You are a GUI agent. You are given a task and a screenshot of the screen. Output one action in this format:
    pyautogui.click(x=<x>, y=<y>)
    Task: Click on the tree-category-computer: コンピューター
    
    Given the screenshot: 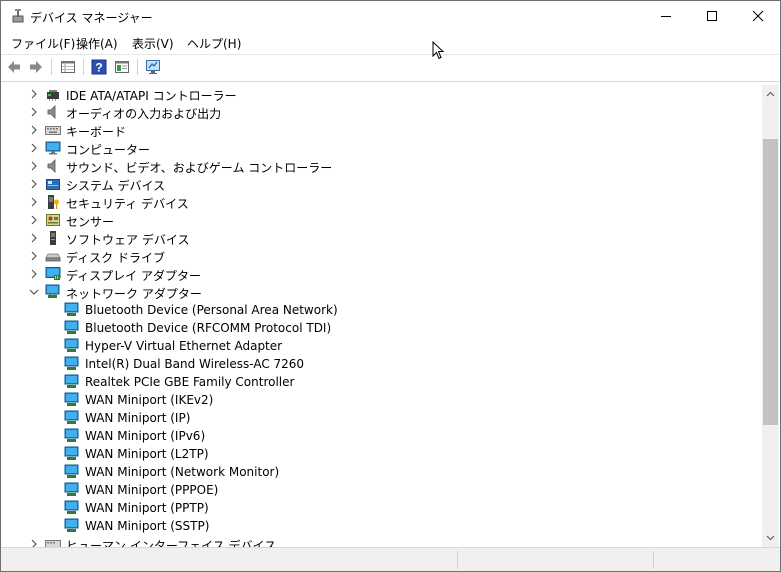 What is the action you would take?
    pyautogui.click(x=381, y=148)
    